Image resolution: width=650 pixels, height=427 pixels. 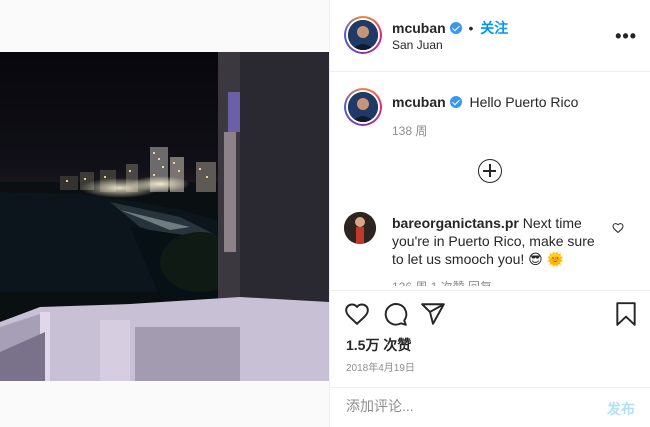 I want to click on like-count: 1.5万 次赞, so click(x=378, y=345).